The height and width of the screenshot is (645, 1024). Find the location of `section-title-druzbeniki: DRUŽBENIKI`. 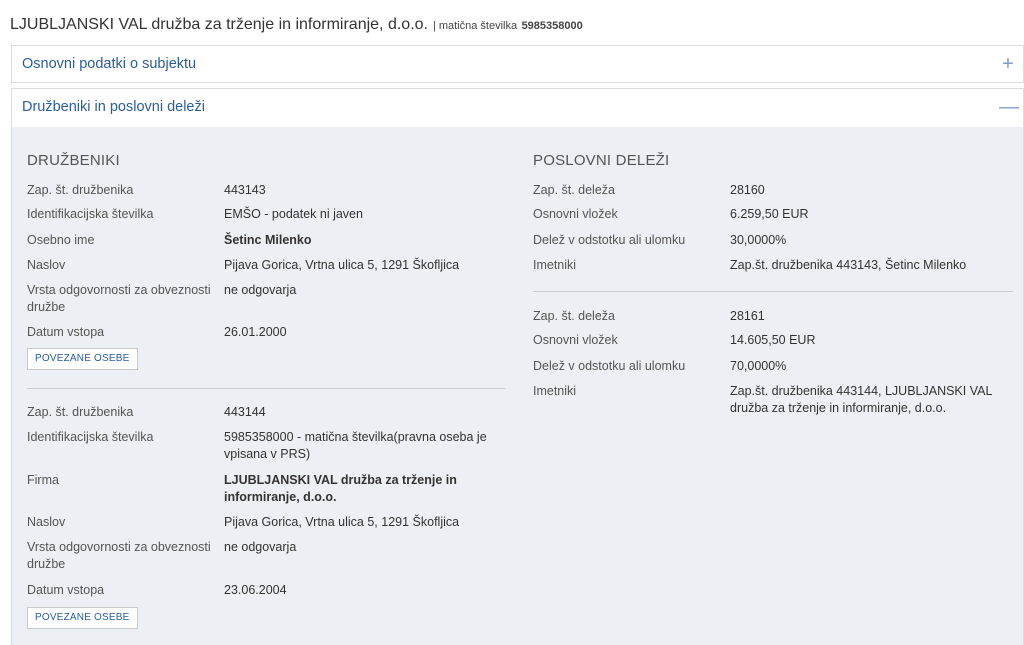

section-title-druzbeniki: DRUŽBENIKI is located at coordinates (73, 160).